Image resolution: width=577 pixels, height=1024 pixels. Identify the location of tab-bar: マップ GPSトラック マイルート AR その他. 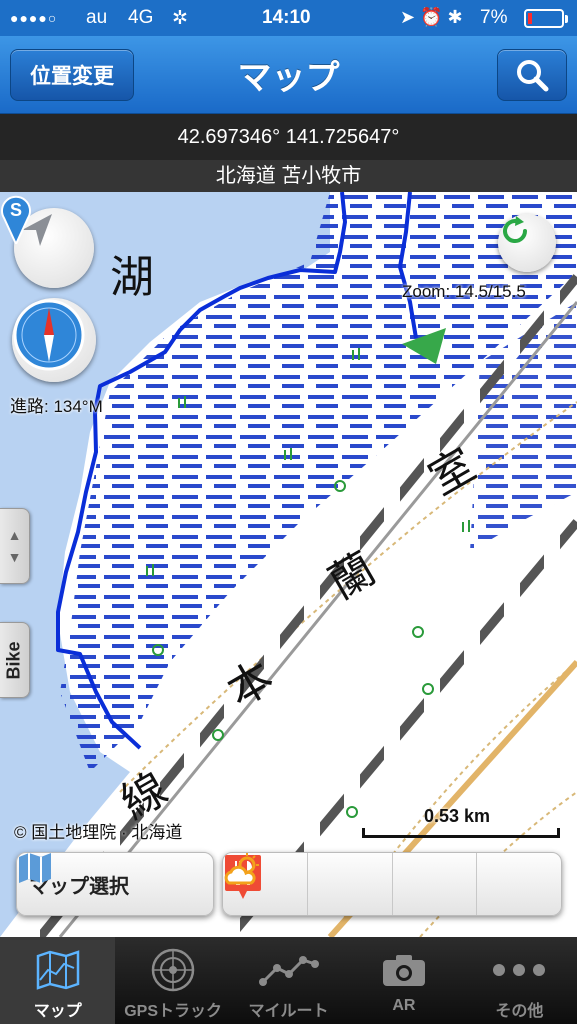
(288, 980).